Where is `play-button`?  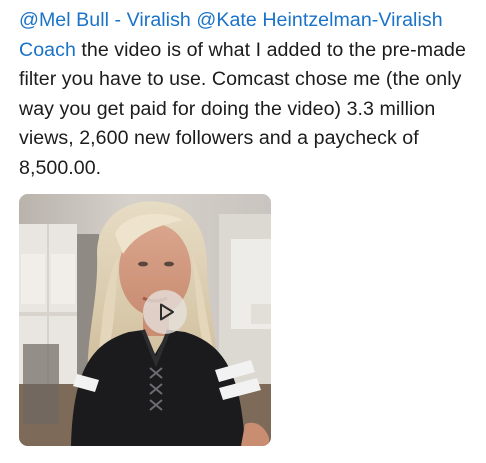
play-button is located at coordinates (165, 312).